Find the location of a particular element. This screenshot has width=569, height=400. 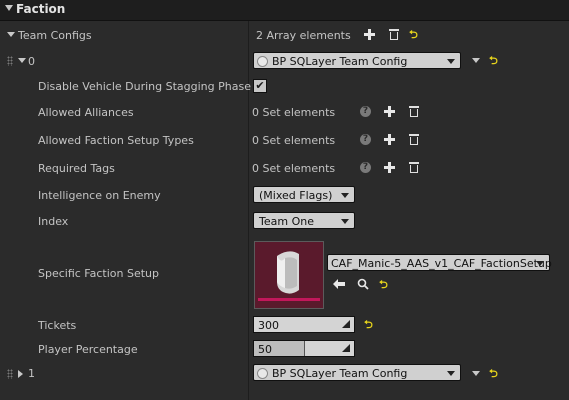

index-value: Team One is located at coordinates (286, 221).